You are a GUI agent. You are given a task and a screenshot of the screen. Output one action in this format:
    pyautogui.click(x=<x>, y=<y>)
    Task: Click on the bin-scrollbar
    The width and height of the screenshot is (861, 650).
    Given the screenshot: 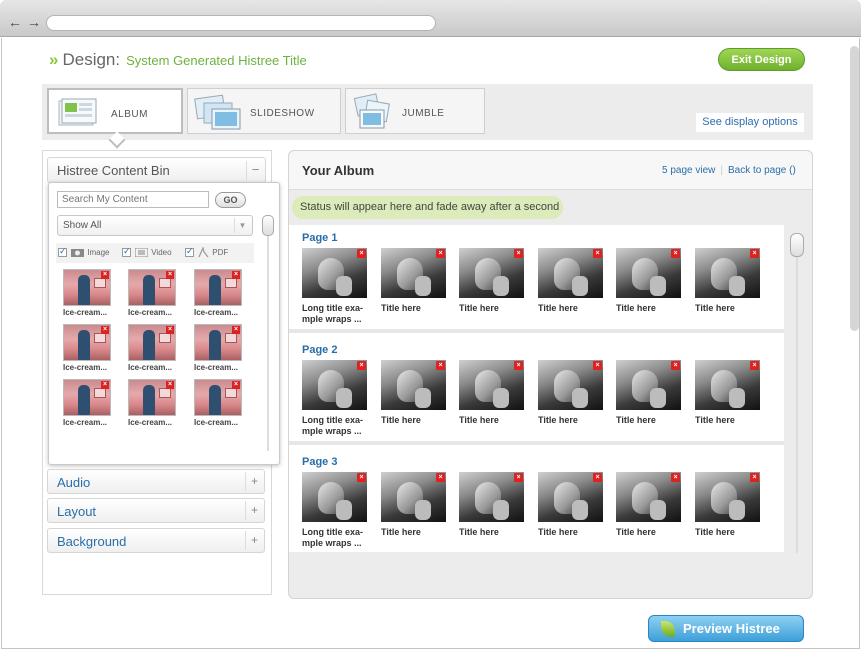 What is the action you would take?
    pyautogui.click(x=268, y=334)
    